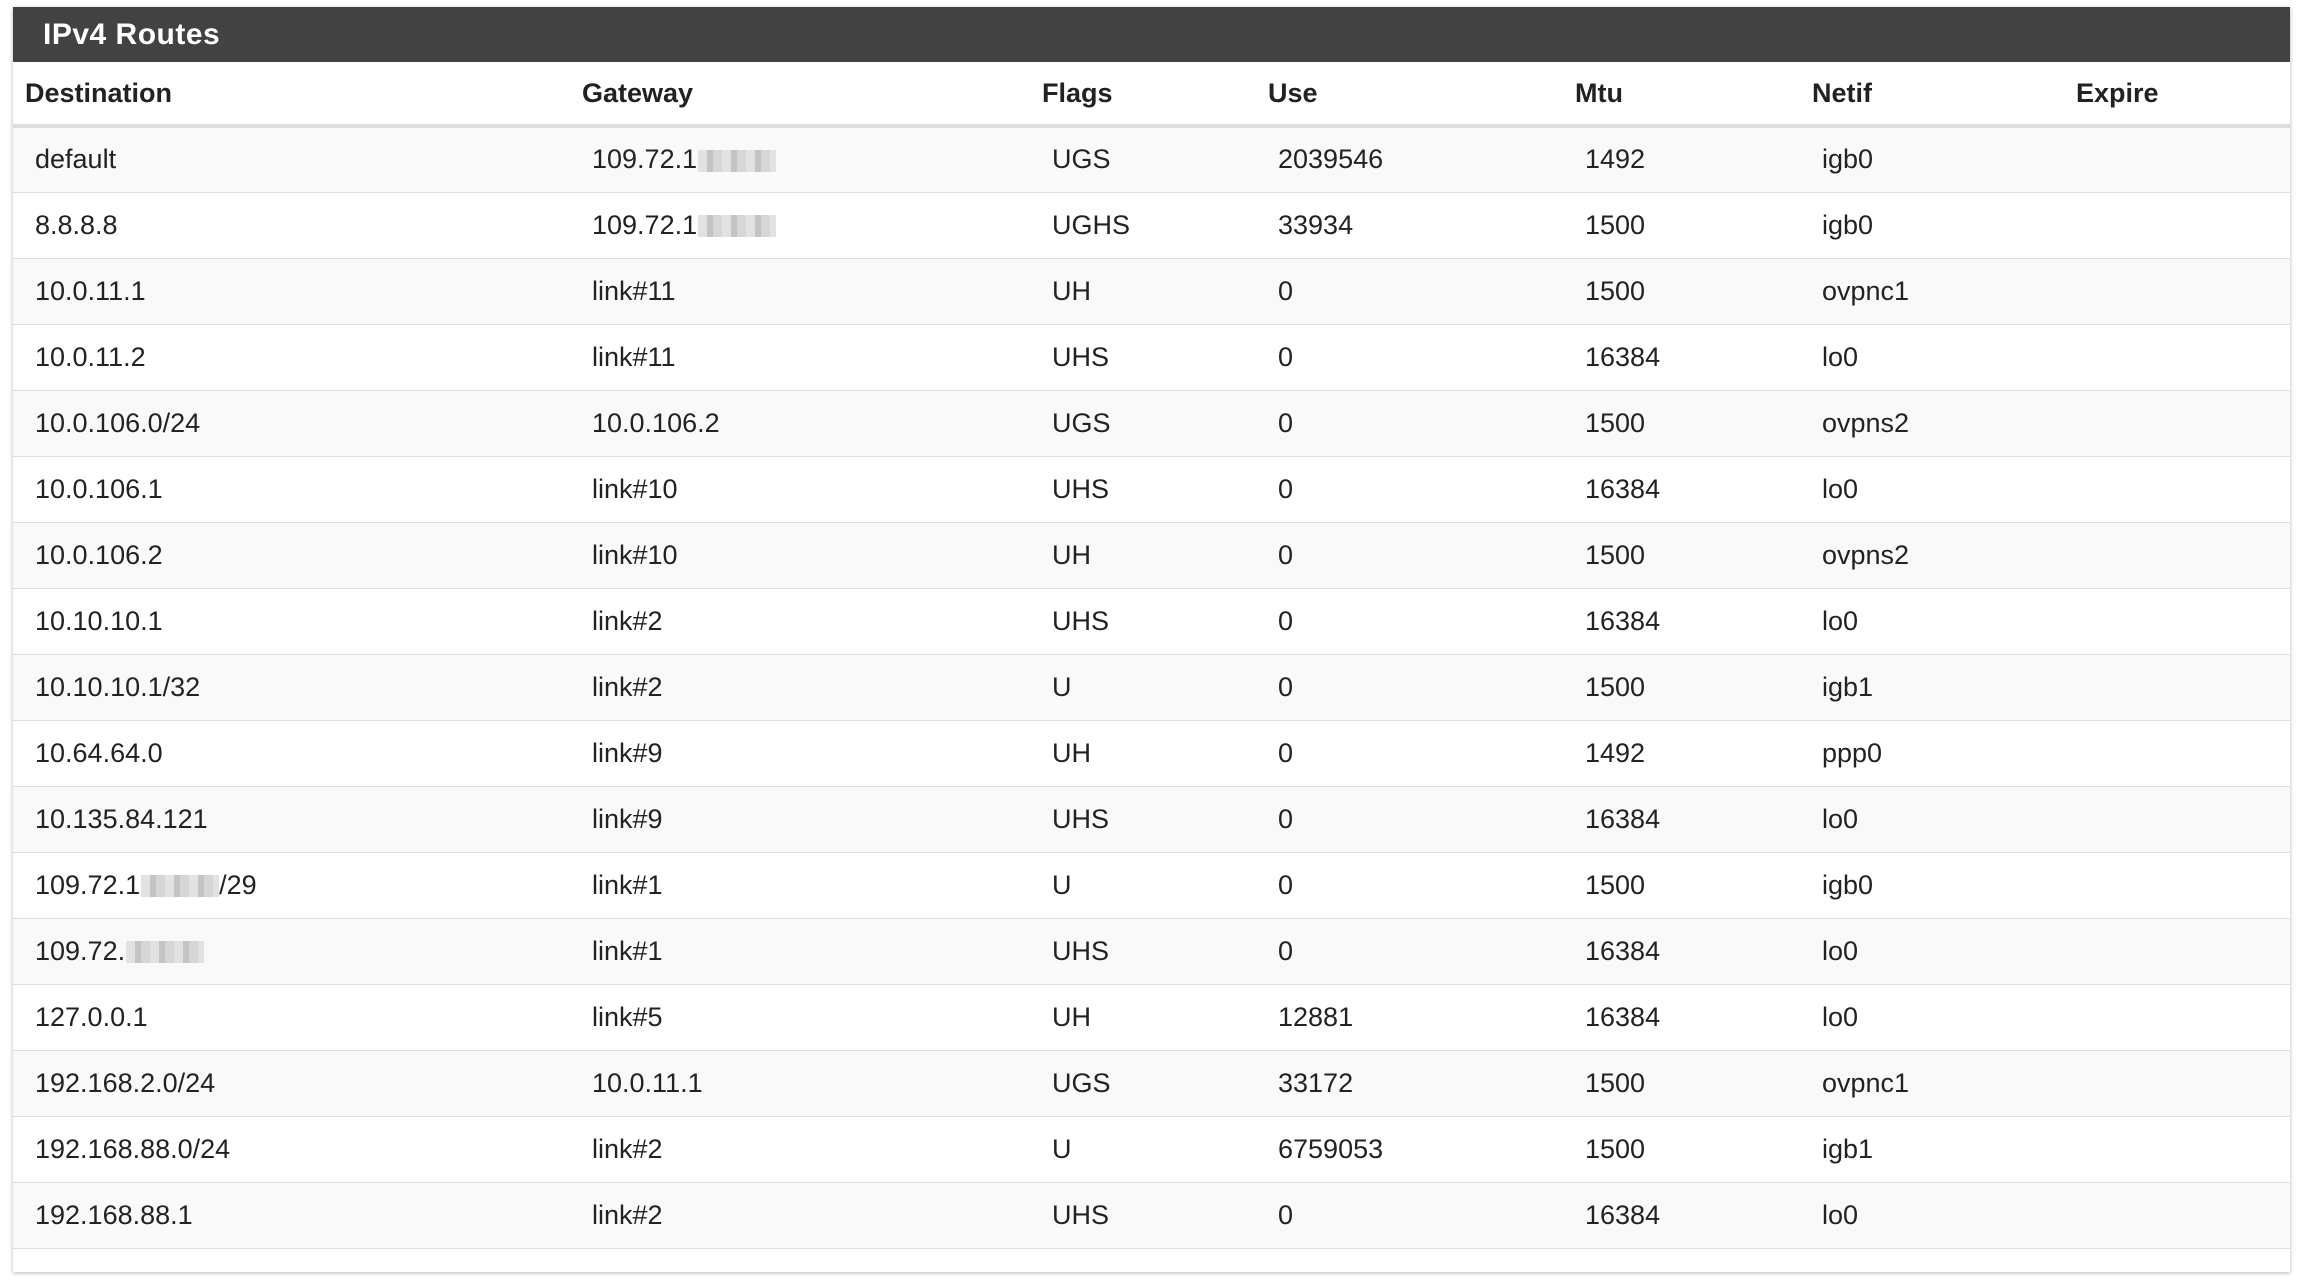 This screenshot has width=2302, height=1288. I want to click on destination-text: 10.0.11.1, so click(90, 290).